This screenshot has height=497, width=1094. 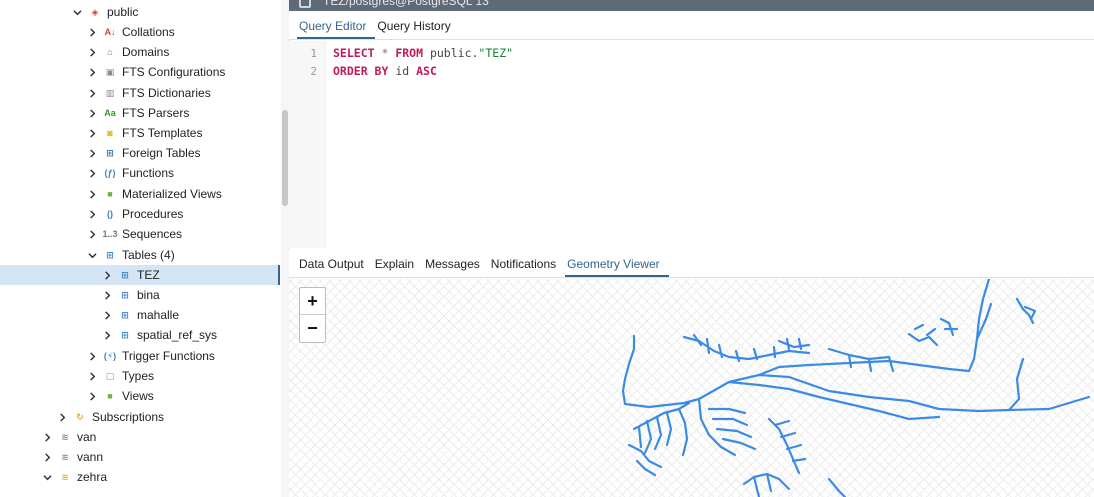 What do you see at coordinates (177, 335) in the screenshot?
I see `tree-item-label: spatial_ref_sys` at bounding box center [177, 335].